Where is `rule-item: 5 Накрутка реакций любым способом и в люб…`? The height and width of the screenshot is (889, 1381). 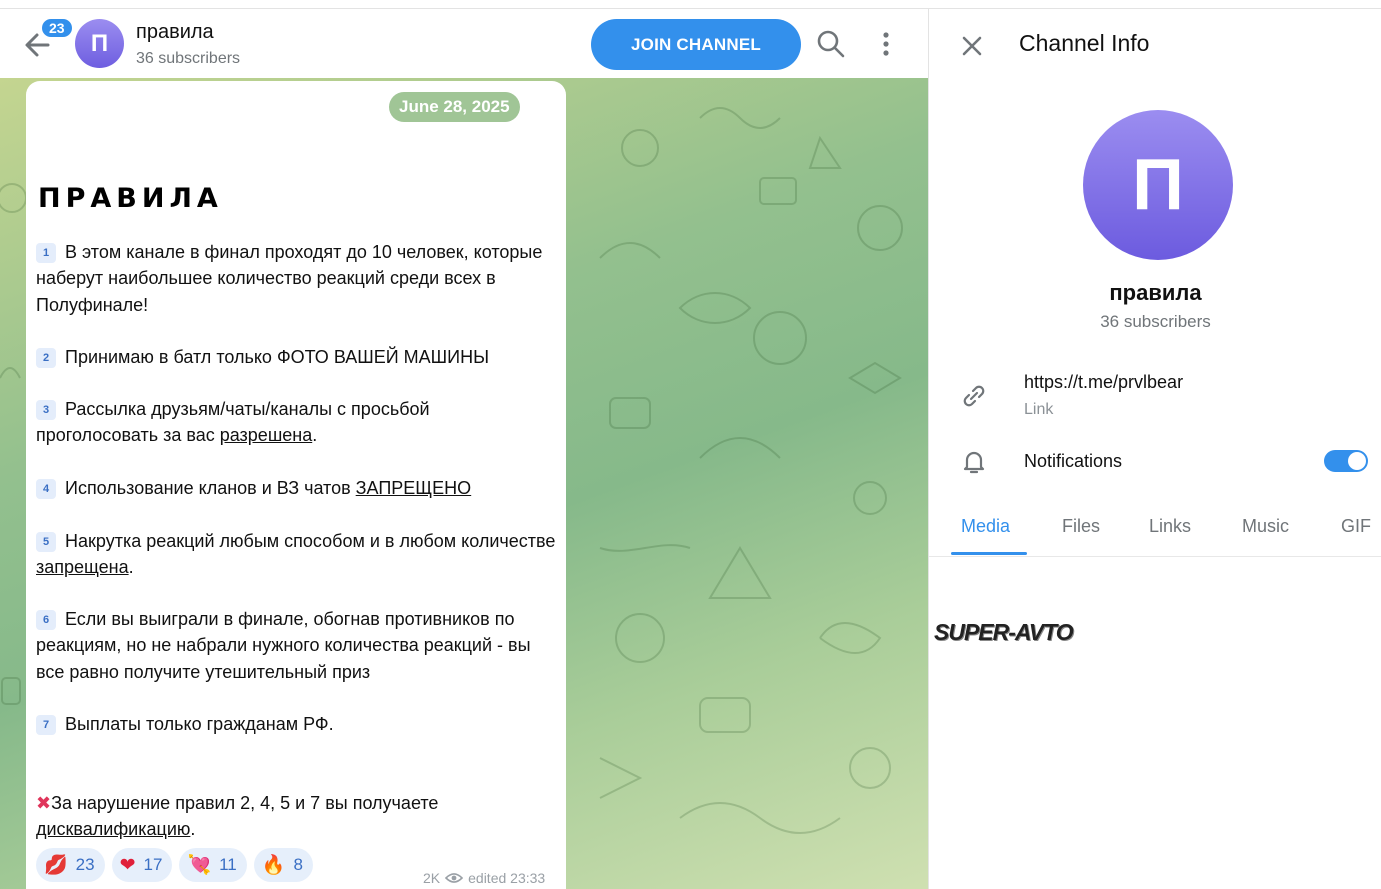
rule-item: 5 Накрутка реакций любым способом и в люб… is located at coordinates (296, 554).